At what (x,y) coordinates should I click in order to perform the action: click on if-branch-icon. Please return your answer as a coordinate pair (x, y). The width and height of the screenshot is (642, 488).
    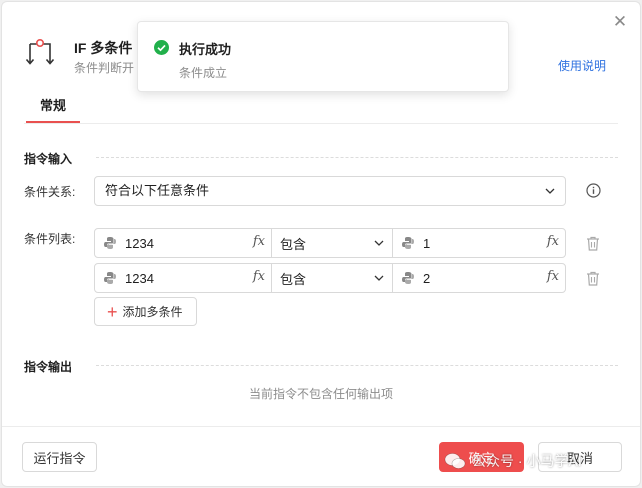
    Looking at the image, I should click on (40, 51).